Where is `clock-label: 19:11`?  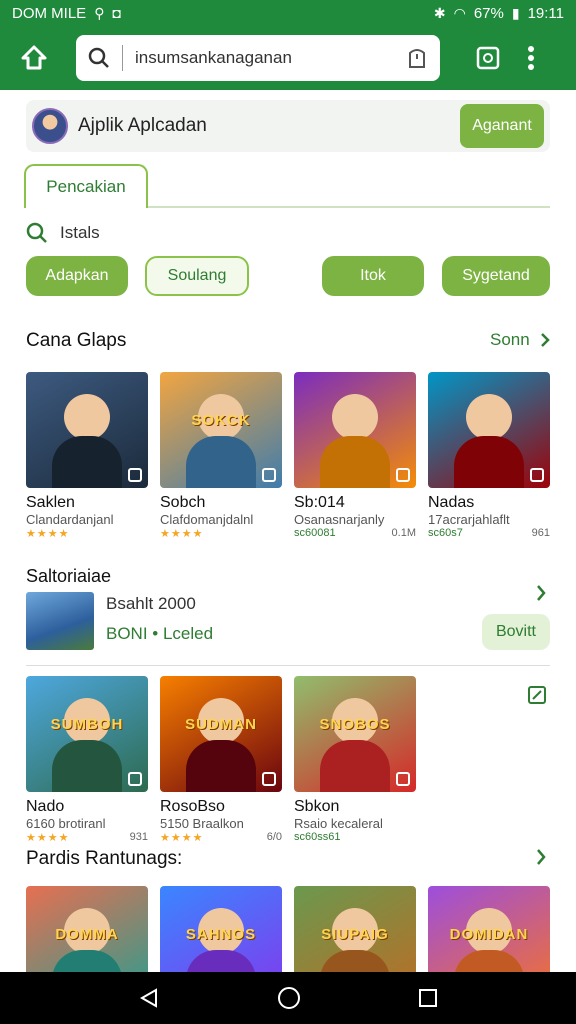
clock-label: 19:11 is located at coordinates (545, 13).